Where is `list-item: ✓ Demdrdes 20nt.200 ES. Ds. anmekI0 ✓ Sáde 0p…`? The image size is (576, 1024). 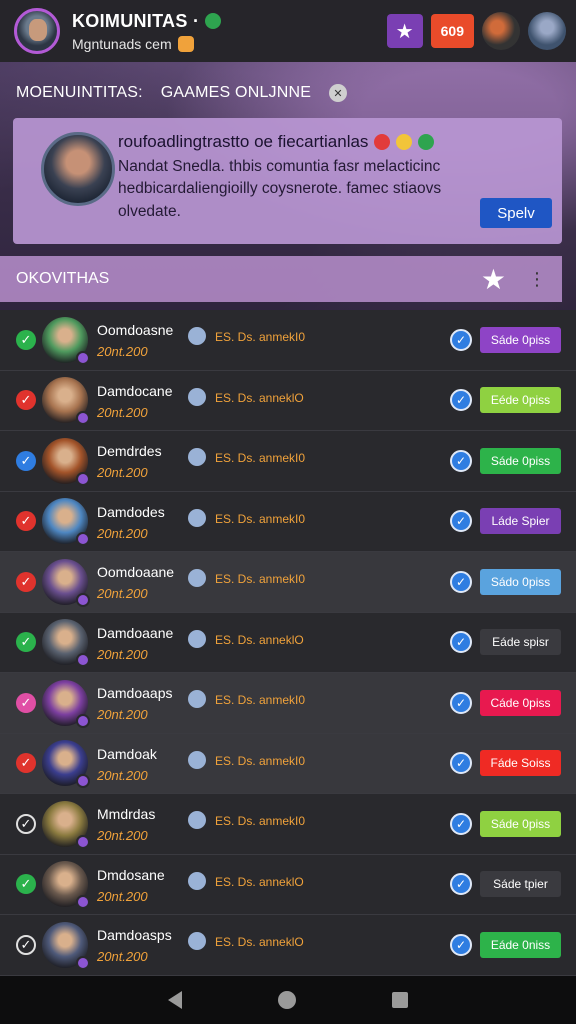
list-item: ✓ Demdrdes 20nt.200 ES. Ds. anmekI0 ✓ Sáde 0p… is located at coordinates (288, 461).